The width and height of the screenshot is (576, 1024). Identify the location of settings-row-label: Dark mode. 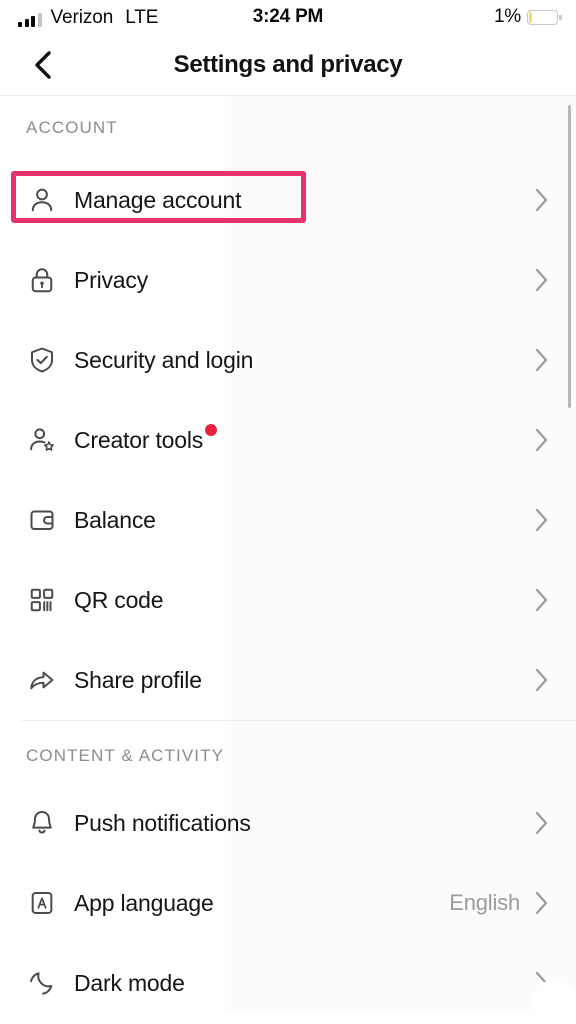
(129, 982).